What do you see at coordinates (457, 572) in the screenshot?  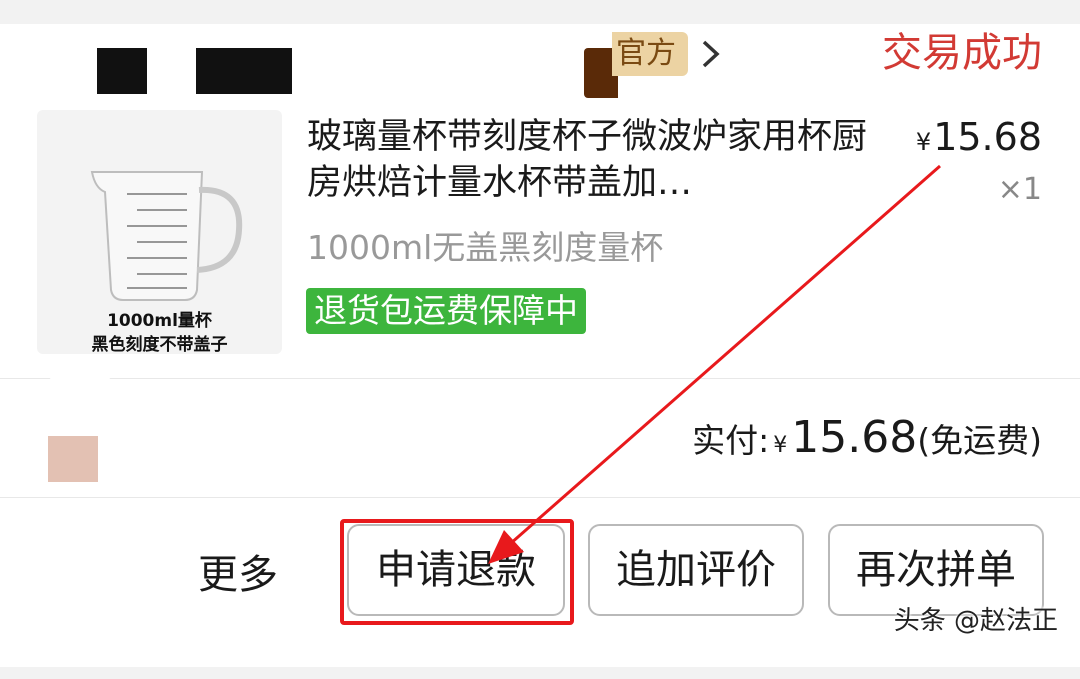 I see `refund-highlight-box` at bounding box center [457, 572].